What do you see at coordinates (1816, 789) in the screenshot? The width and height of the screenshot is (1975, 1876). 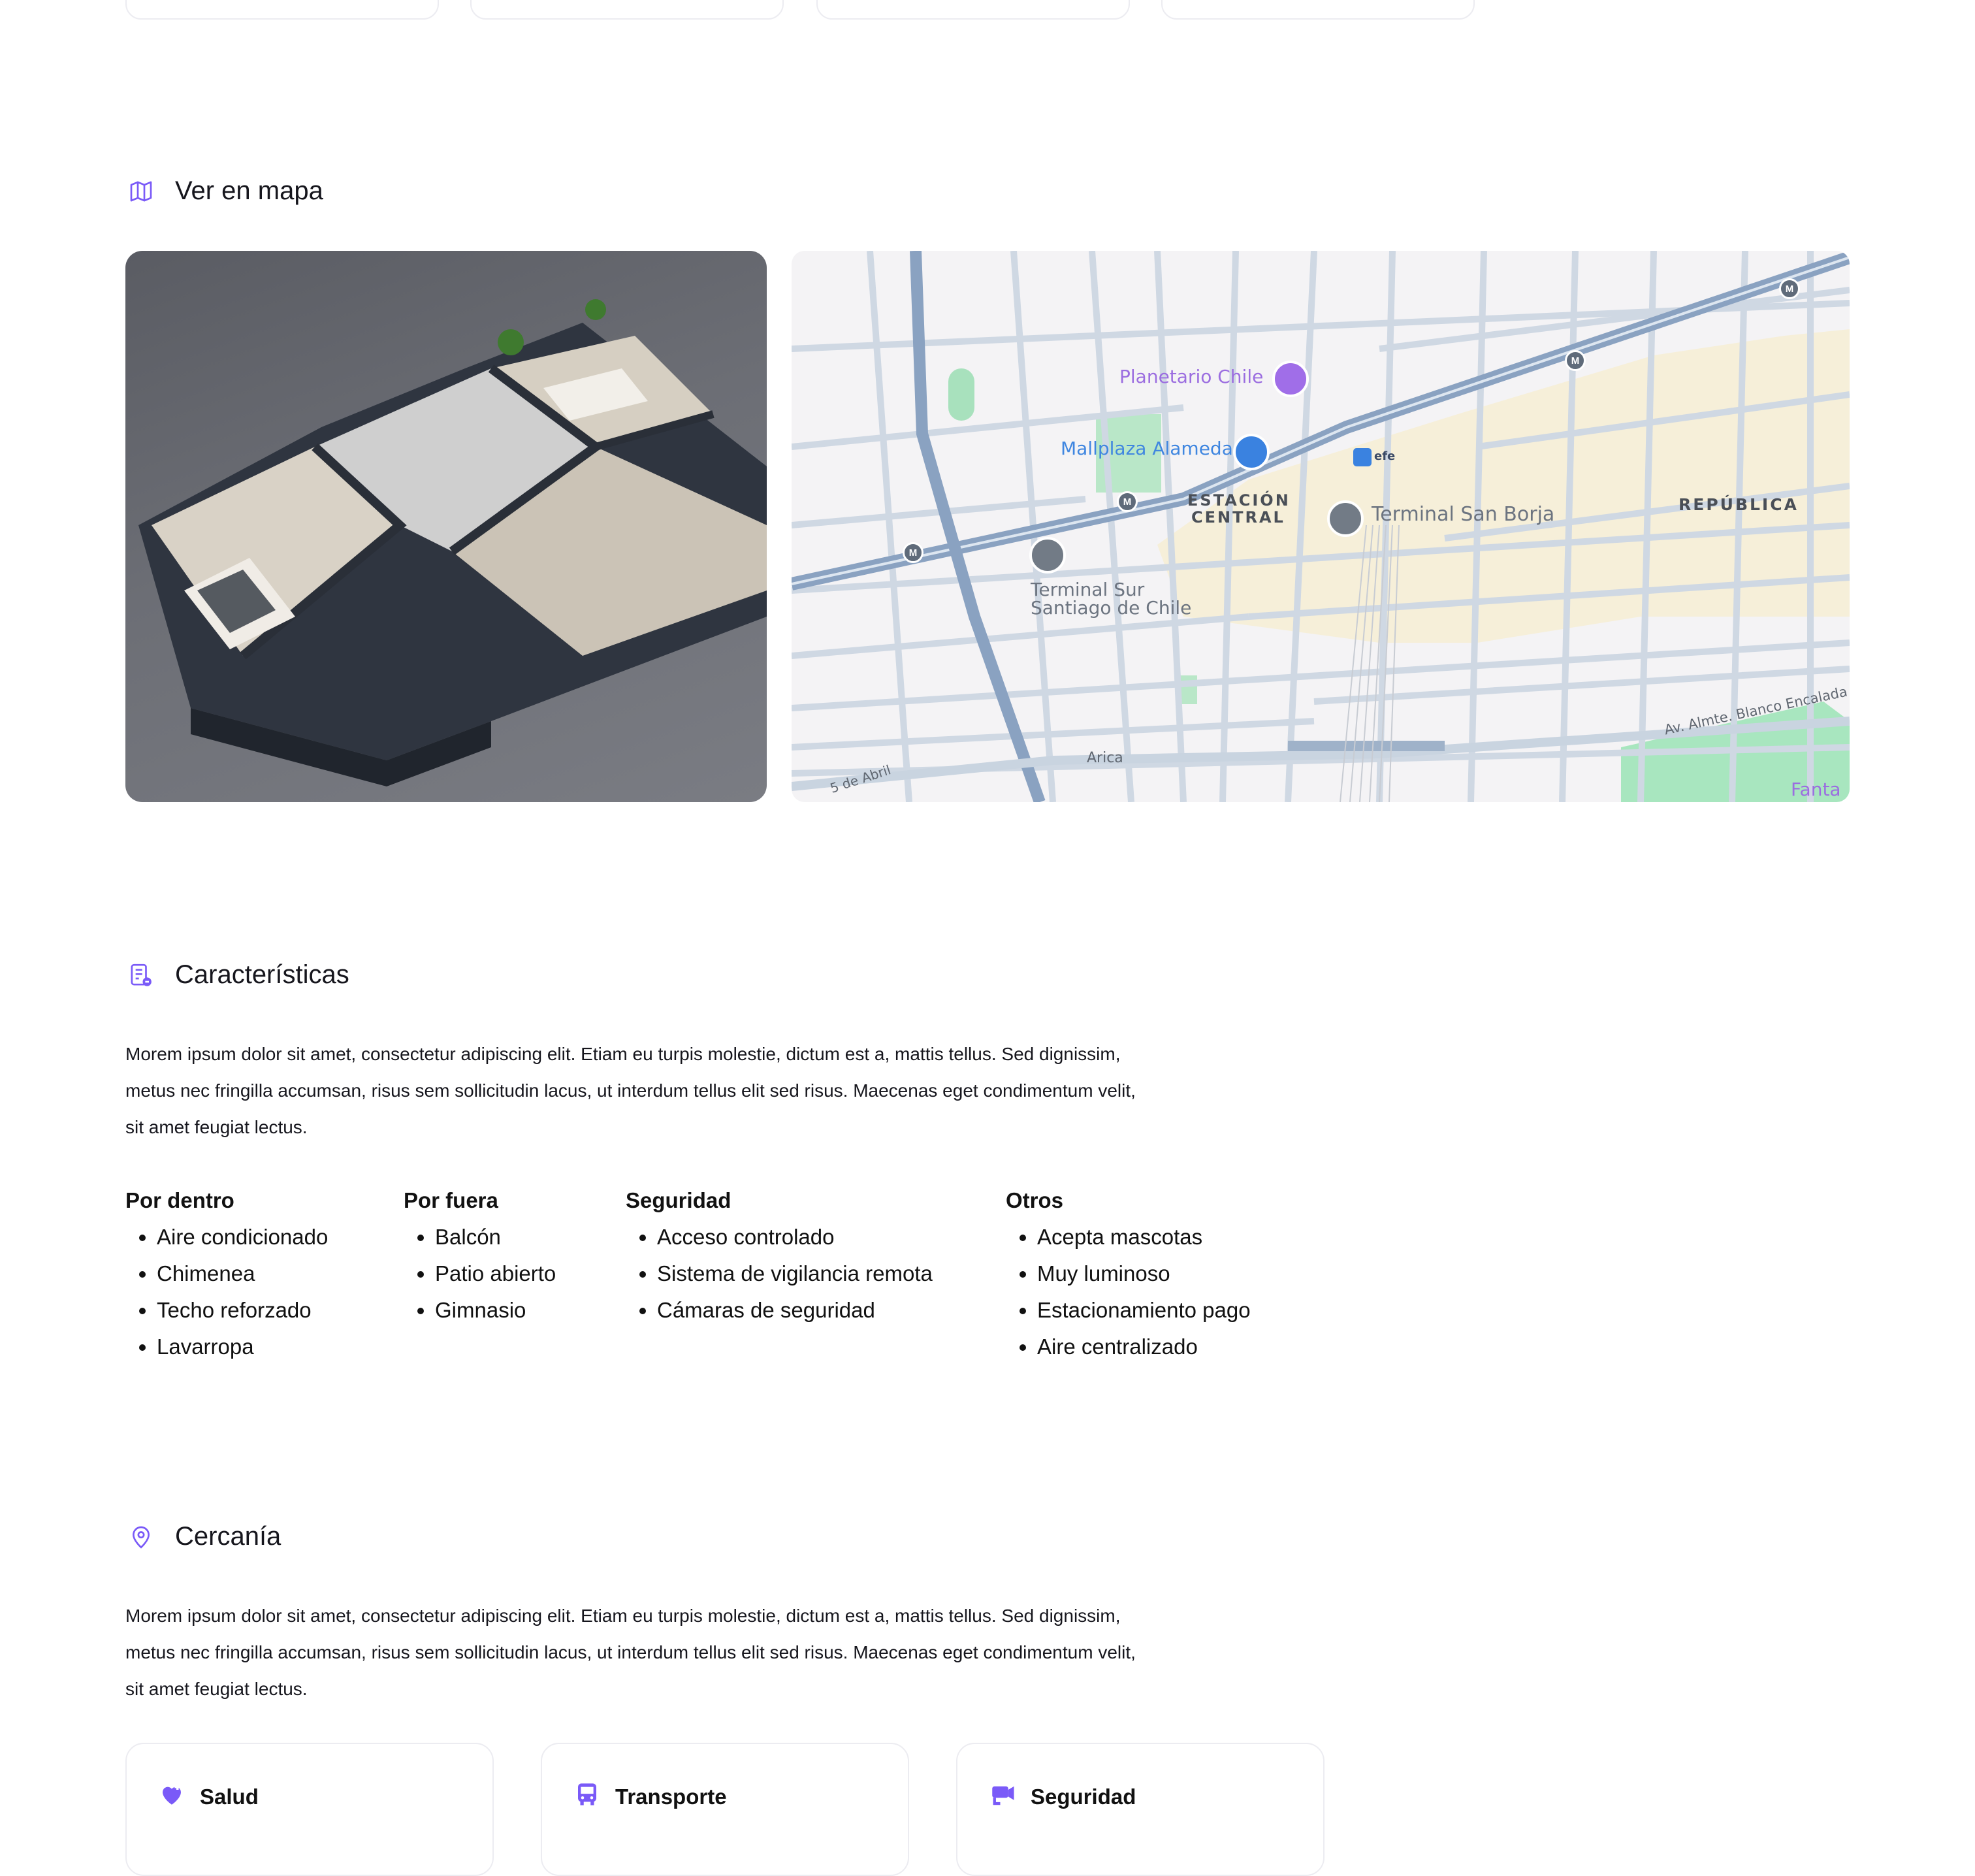 I see `map-label-fantasilandia: Fanta` at bounding box center [1816, 789].